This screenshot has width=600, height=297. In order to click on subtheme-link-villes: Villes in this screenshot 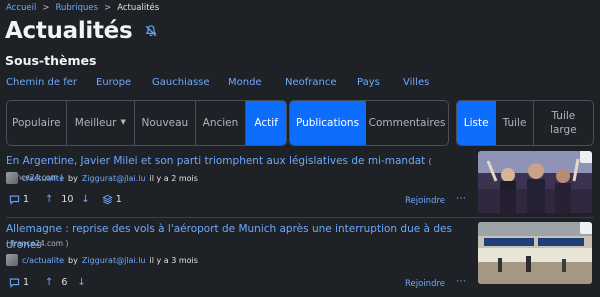, I will do `click(423, 82)`.